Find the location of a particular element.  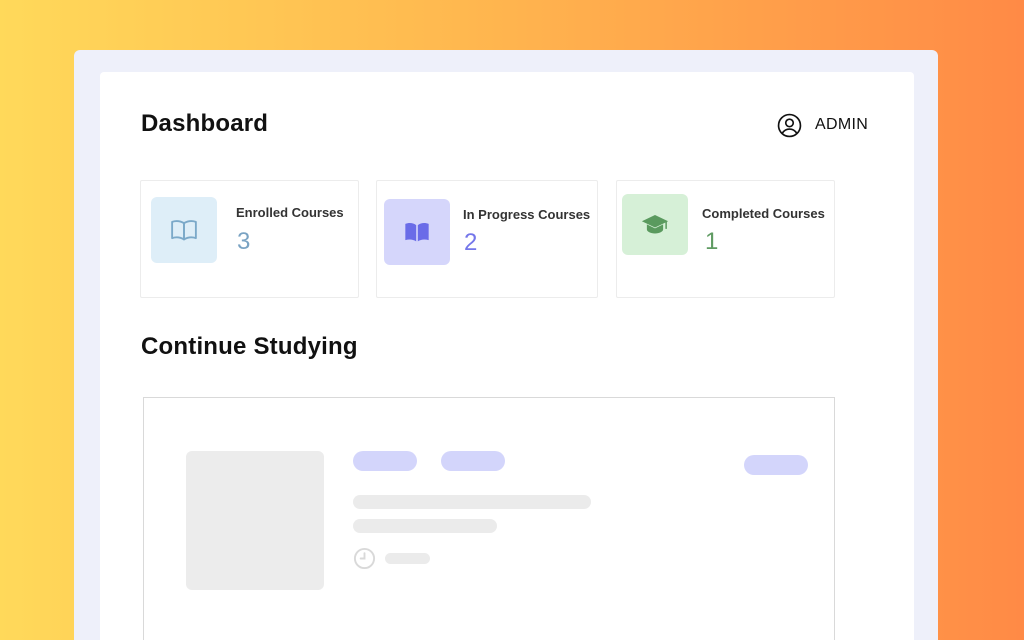

in-progress-icon-box is located at coordinates (417, 232).